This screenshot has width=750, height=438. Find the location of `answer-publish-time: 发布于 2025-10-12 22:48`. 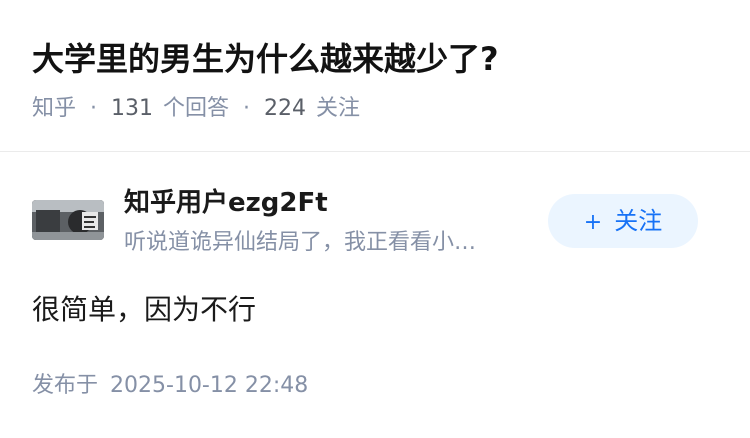

answer-publish-time: 发布于 2025-10-12 22:48 is located at coordinates (170, 386).